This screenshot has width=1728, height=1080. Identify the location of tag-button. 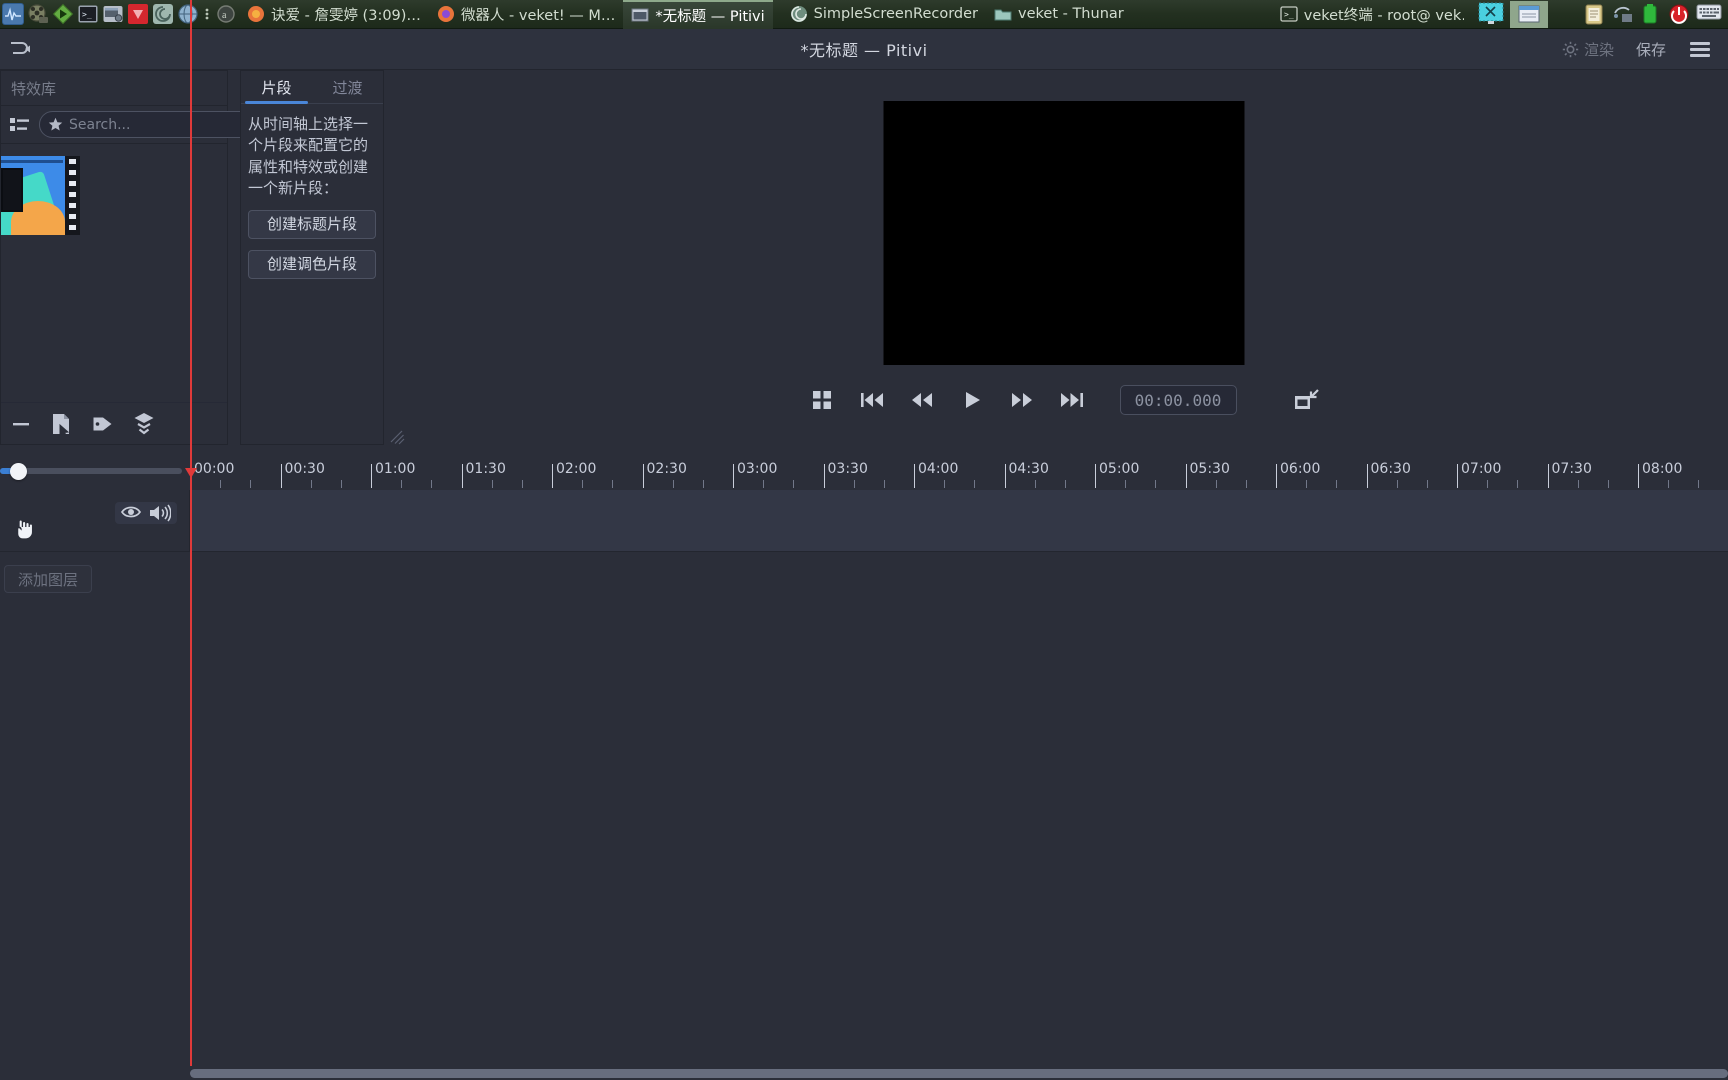
(102, 424).